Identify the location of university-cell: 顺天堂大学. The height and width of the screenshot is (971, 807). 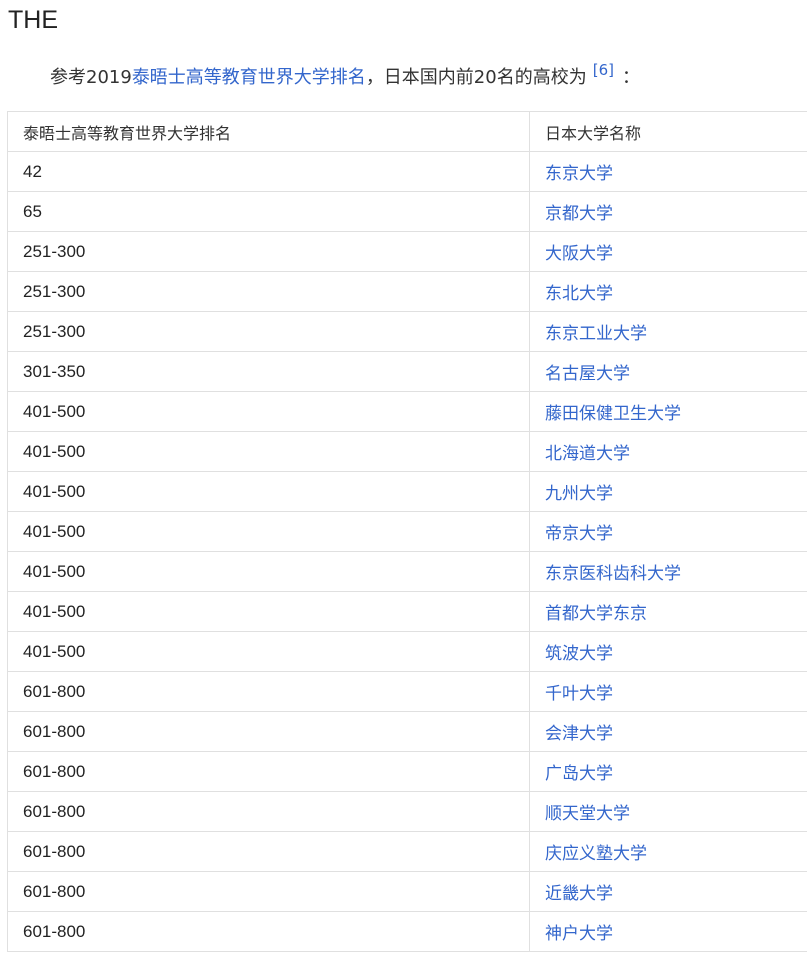
(668, 811).